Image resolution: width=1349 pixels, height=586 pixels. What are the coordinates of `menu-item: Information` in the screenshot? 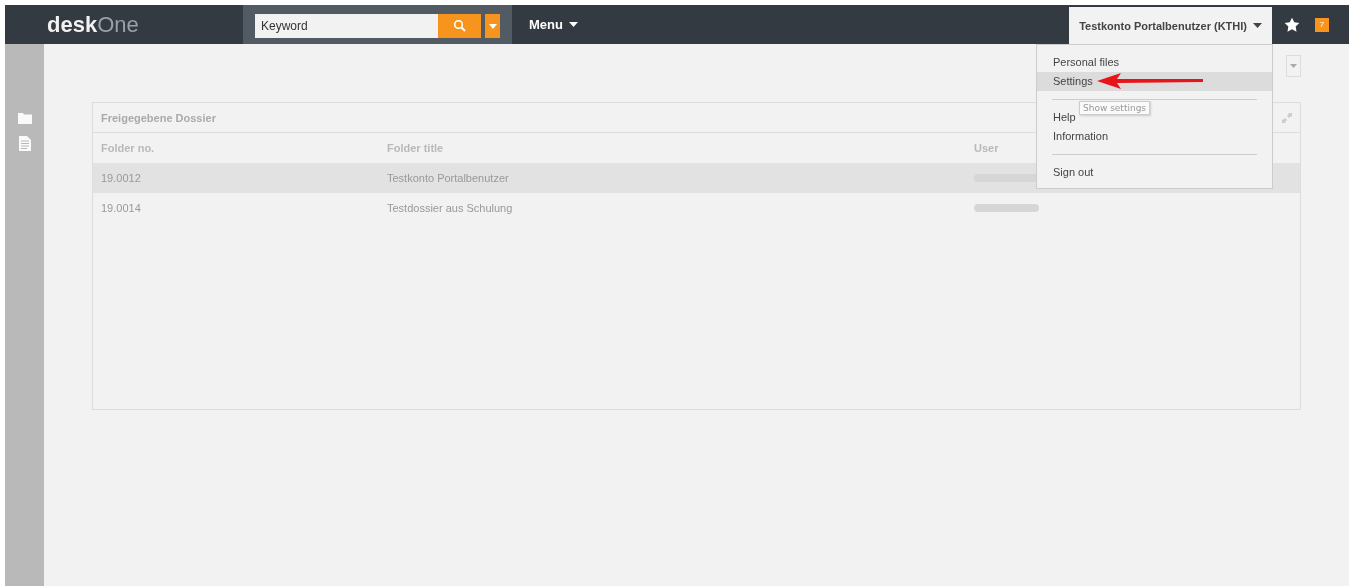 It's located at (1081, 136).